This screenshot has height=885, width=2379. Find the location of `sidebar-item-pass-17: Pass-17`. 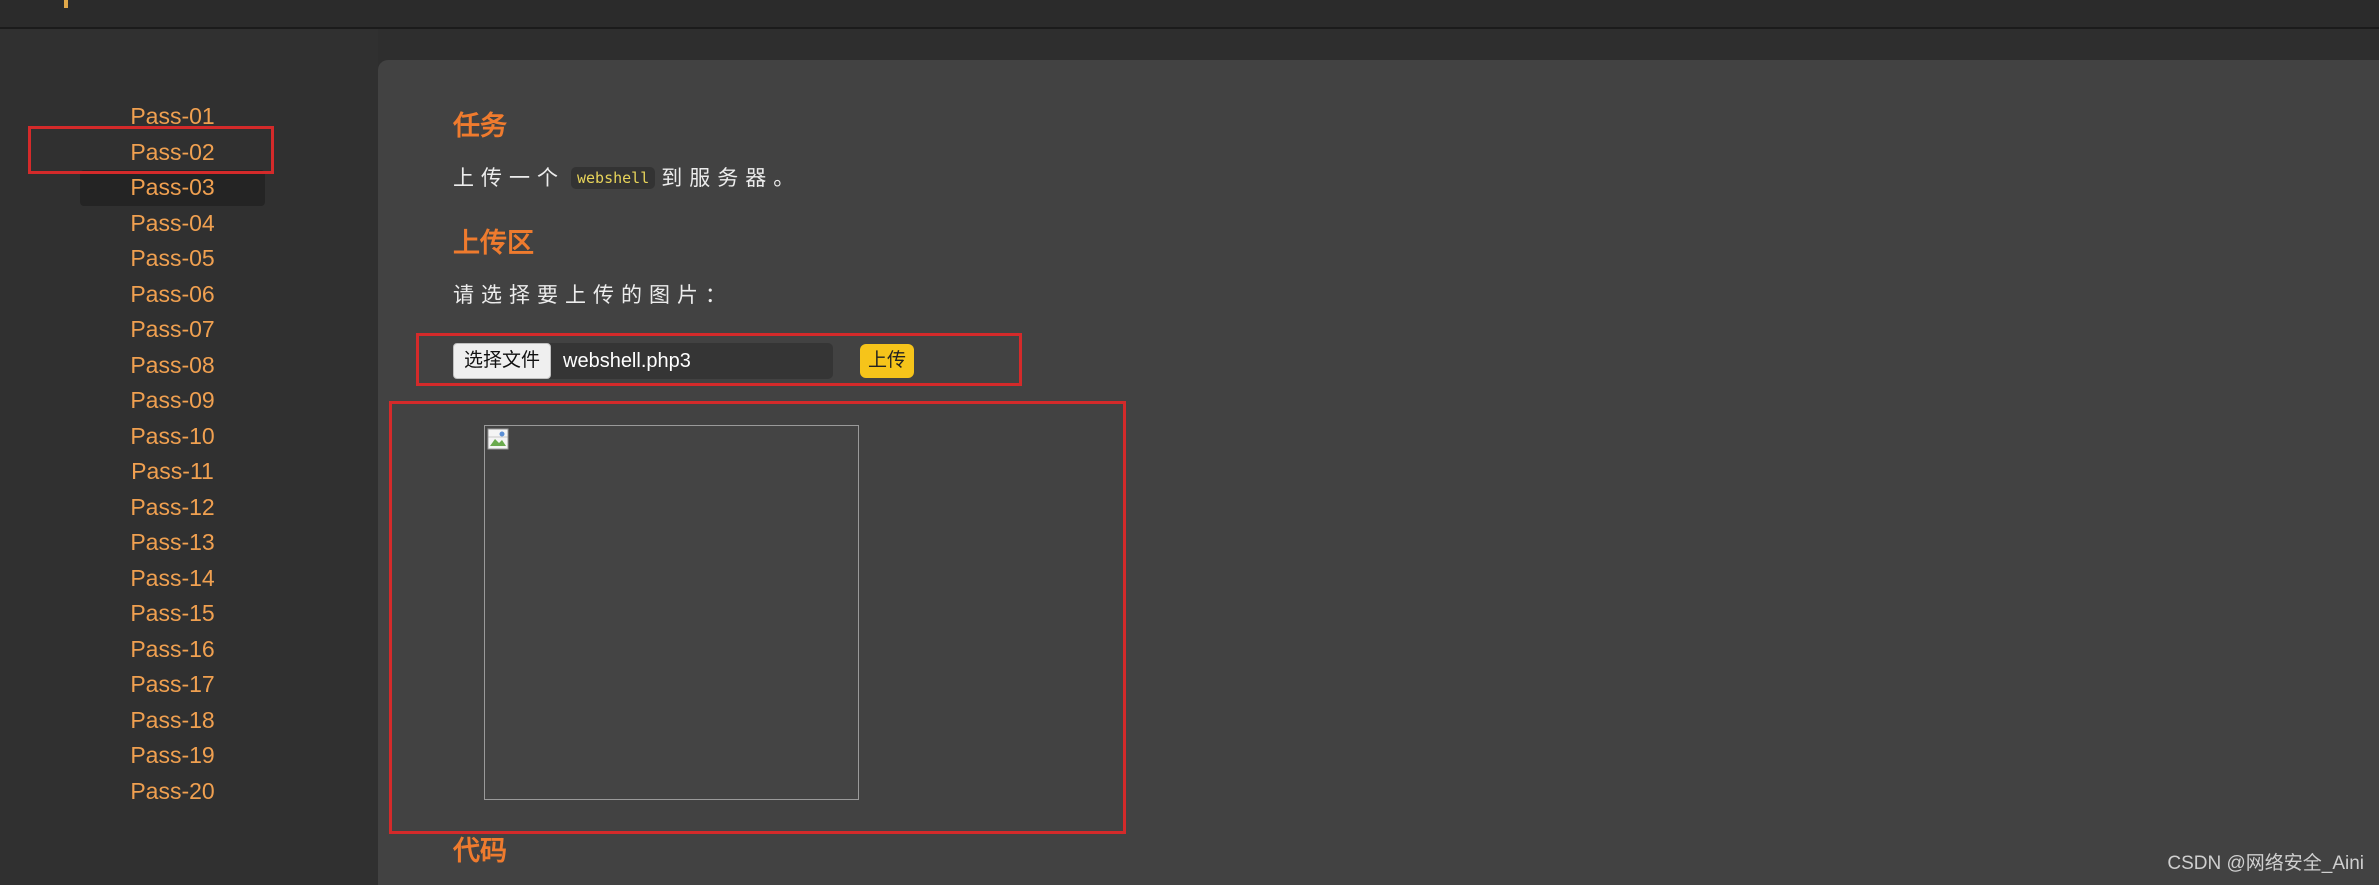

sidebar-item-pass-17: Pass-17 is located at coordinates (172, 685).